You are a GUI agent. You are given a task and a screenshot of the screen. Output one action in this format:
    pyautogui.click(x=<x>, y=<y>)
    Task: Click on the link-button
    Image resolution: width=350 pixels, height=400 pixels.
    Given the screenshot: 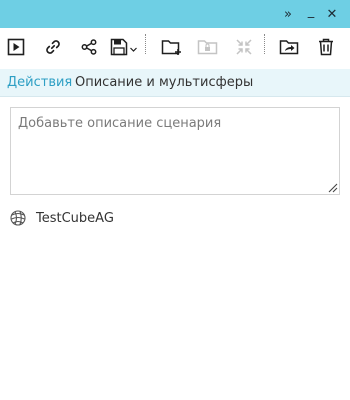 What is the action you would take?
    pyautogui.click(x=53, y=47)
    